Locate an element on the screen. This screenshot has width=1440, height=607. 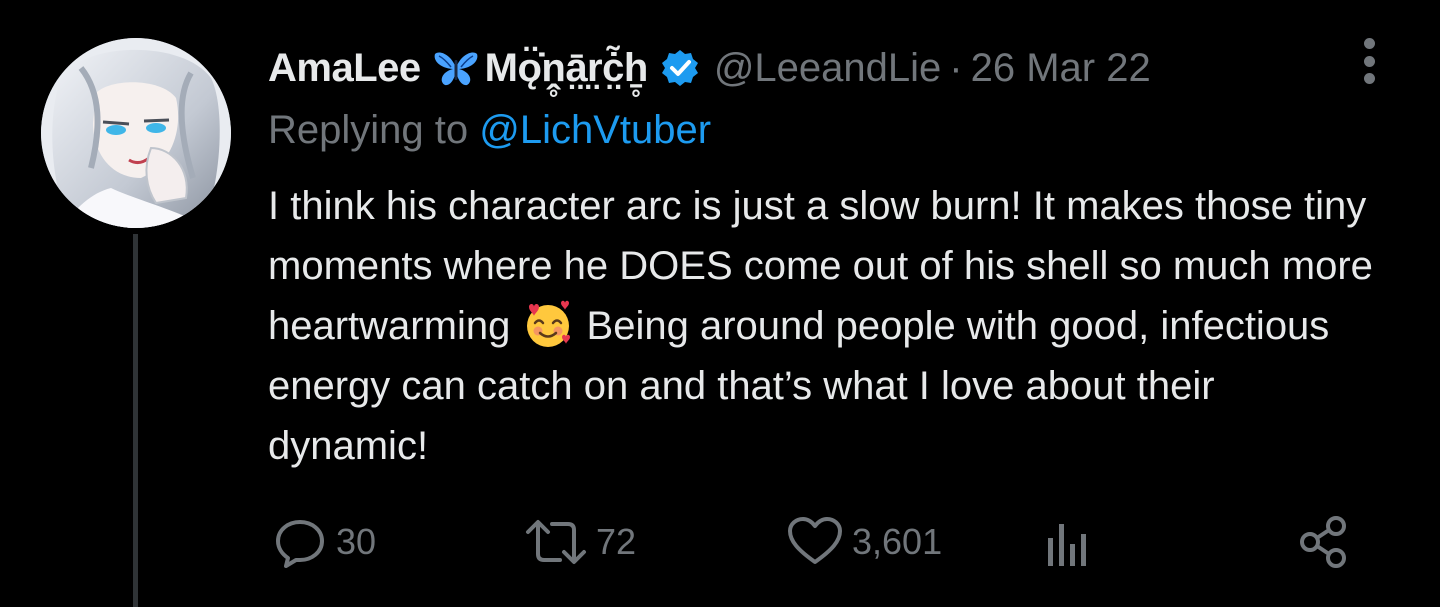
like-button: 3,601 is located at coordinates (864, 542).